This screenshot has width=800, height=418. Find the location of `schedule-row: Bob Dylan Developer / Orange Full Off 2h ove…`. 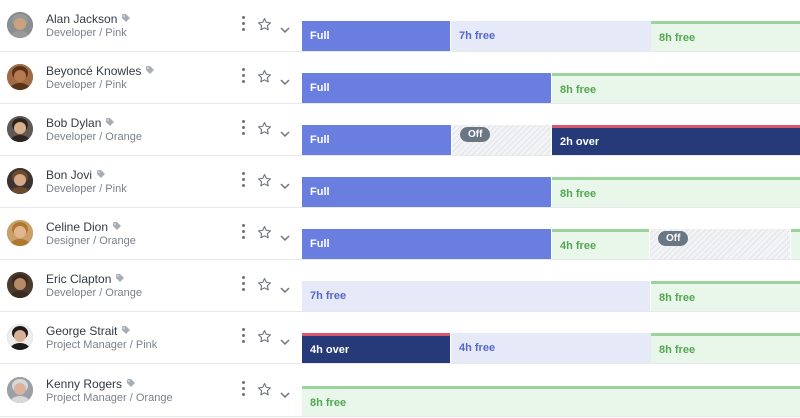

schedule-row: Bob Dylan Developer / Orange Full Off 2h ove… is located at coordinates (400, 130).